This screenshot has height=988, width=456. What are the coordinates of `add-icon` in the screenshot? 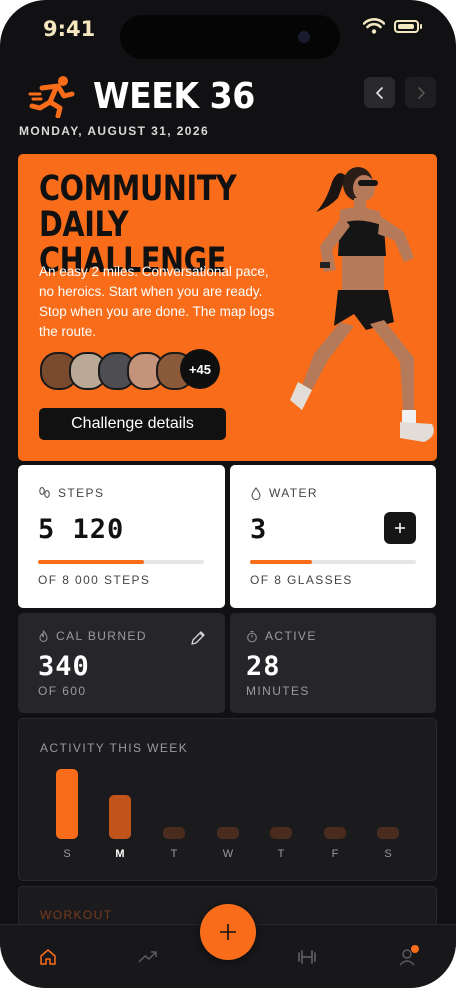 It's located at (228, 932).